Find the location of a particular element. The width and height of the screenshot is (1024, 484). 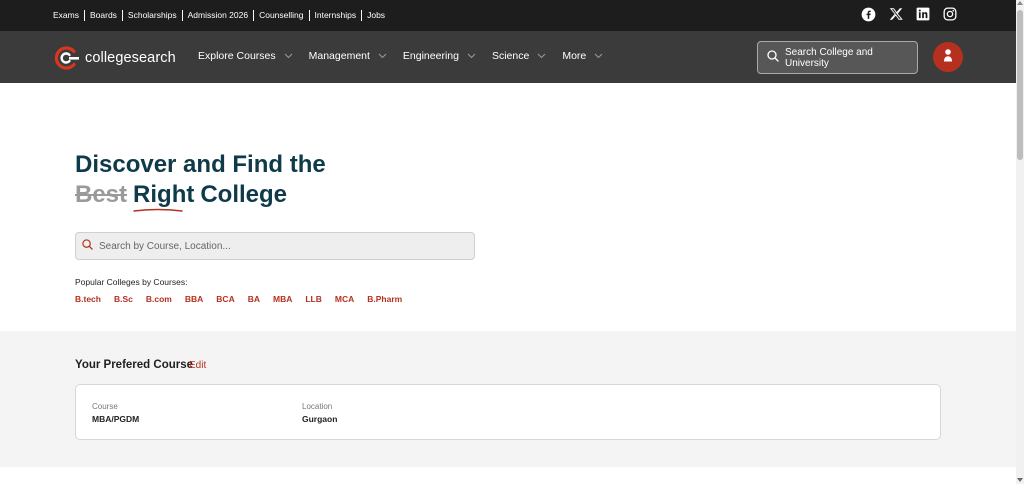

nav-item-label: Science is located at coordinates (510, 56).